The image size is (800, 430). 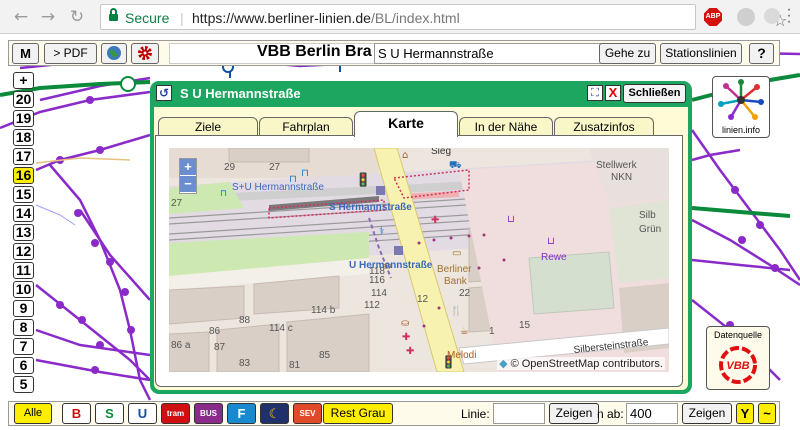 I want to click on tab-in-der-naehe: In der Nähe, so click(x=506, y=126).